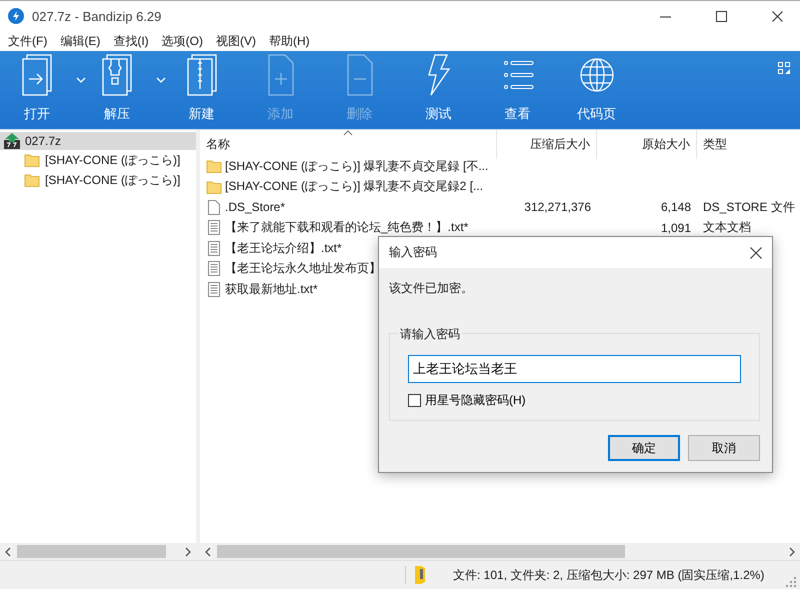  I want to click on dialog-title: 输入密码, so click(413, 252).